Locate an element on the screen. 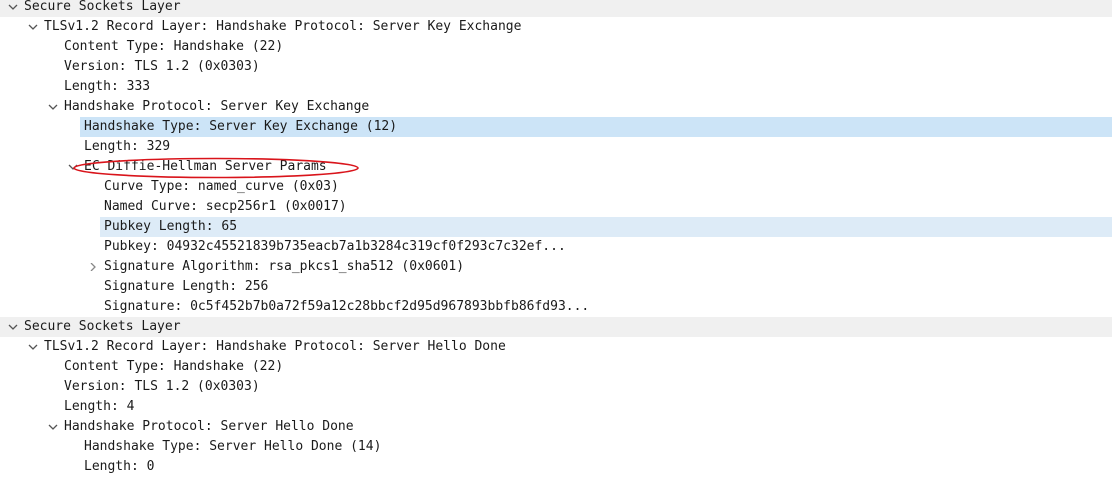 The image size is (1112, 493). tree-row: Length: 0 is located at coordinates (556, 467).